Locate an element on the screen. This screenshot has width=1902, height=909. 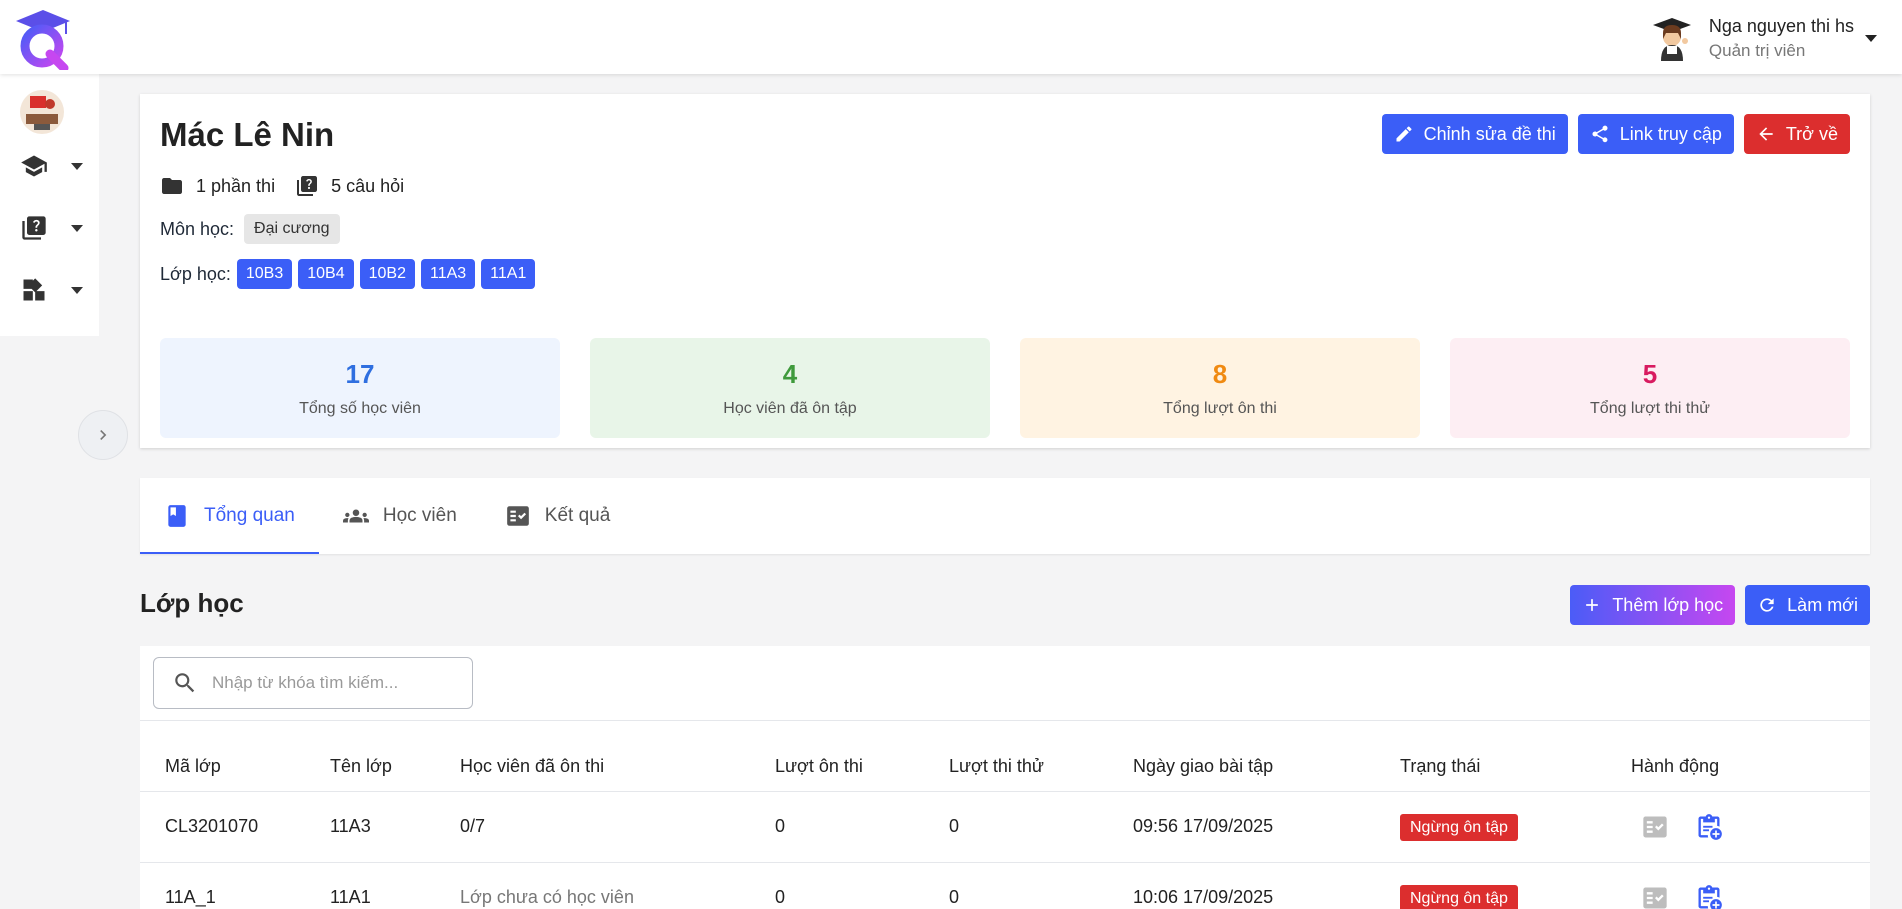
exam-meta: 1 phần thi 5 câu hỏi is located at coordinates (282, 186).